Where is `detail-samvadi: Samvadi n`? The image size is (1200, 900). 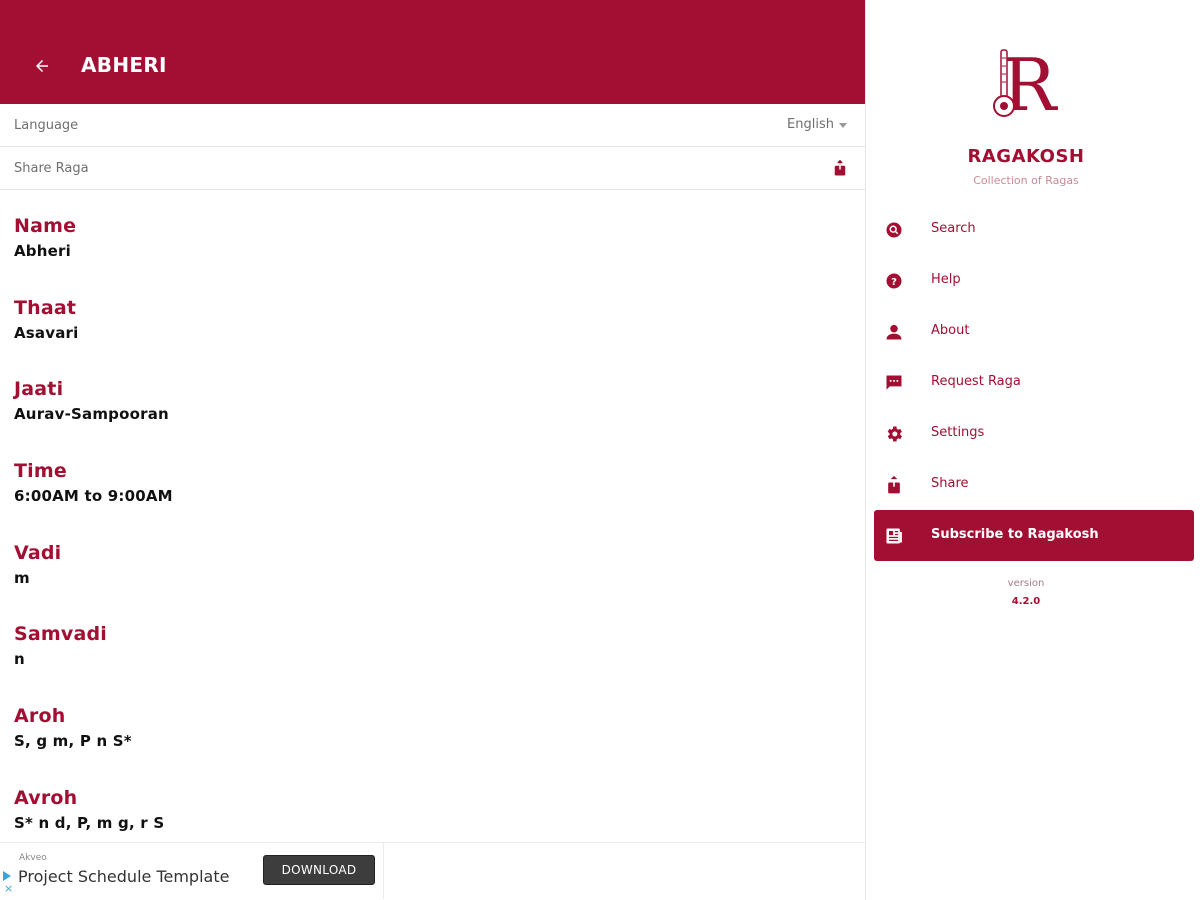
detail-samvadi: Samvadi n is located at coordinates (429, 663).